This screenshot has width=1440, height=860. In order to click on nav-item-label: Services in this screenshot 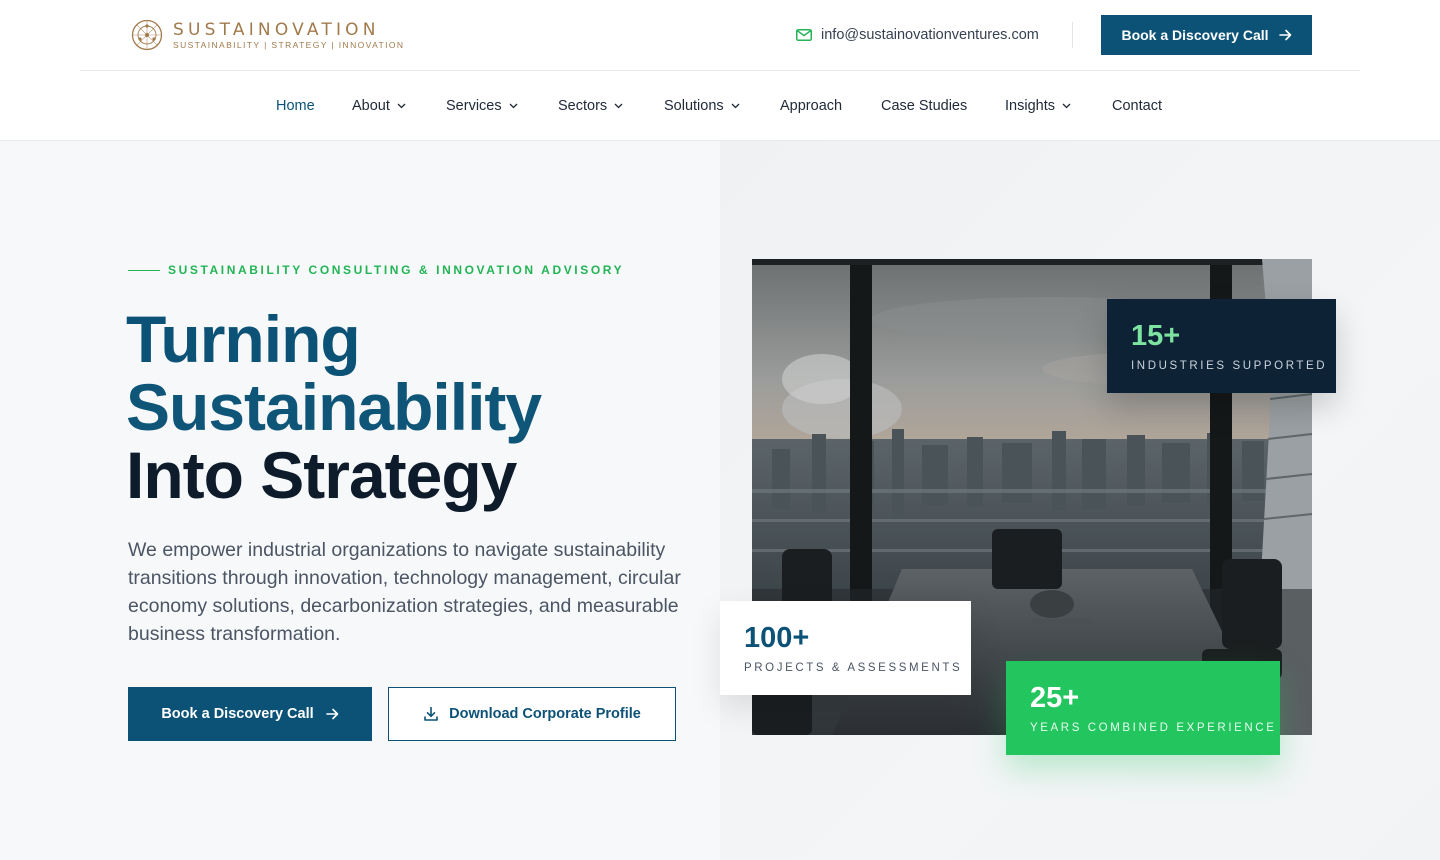, I will do `click(474, 106)`.